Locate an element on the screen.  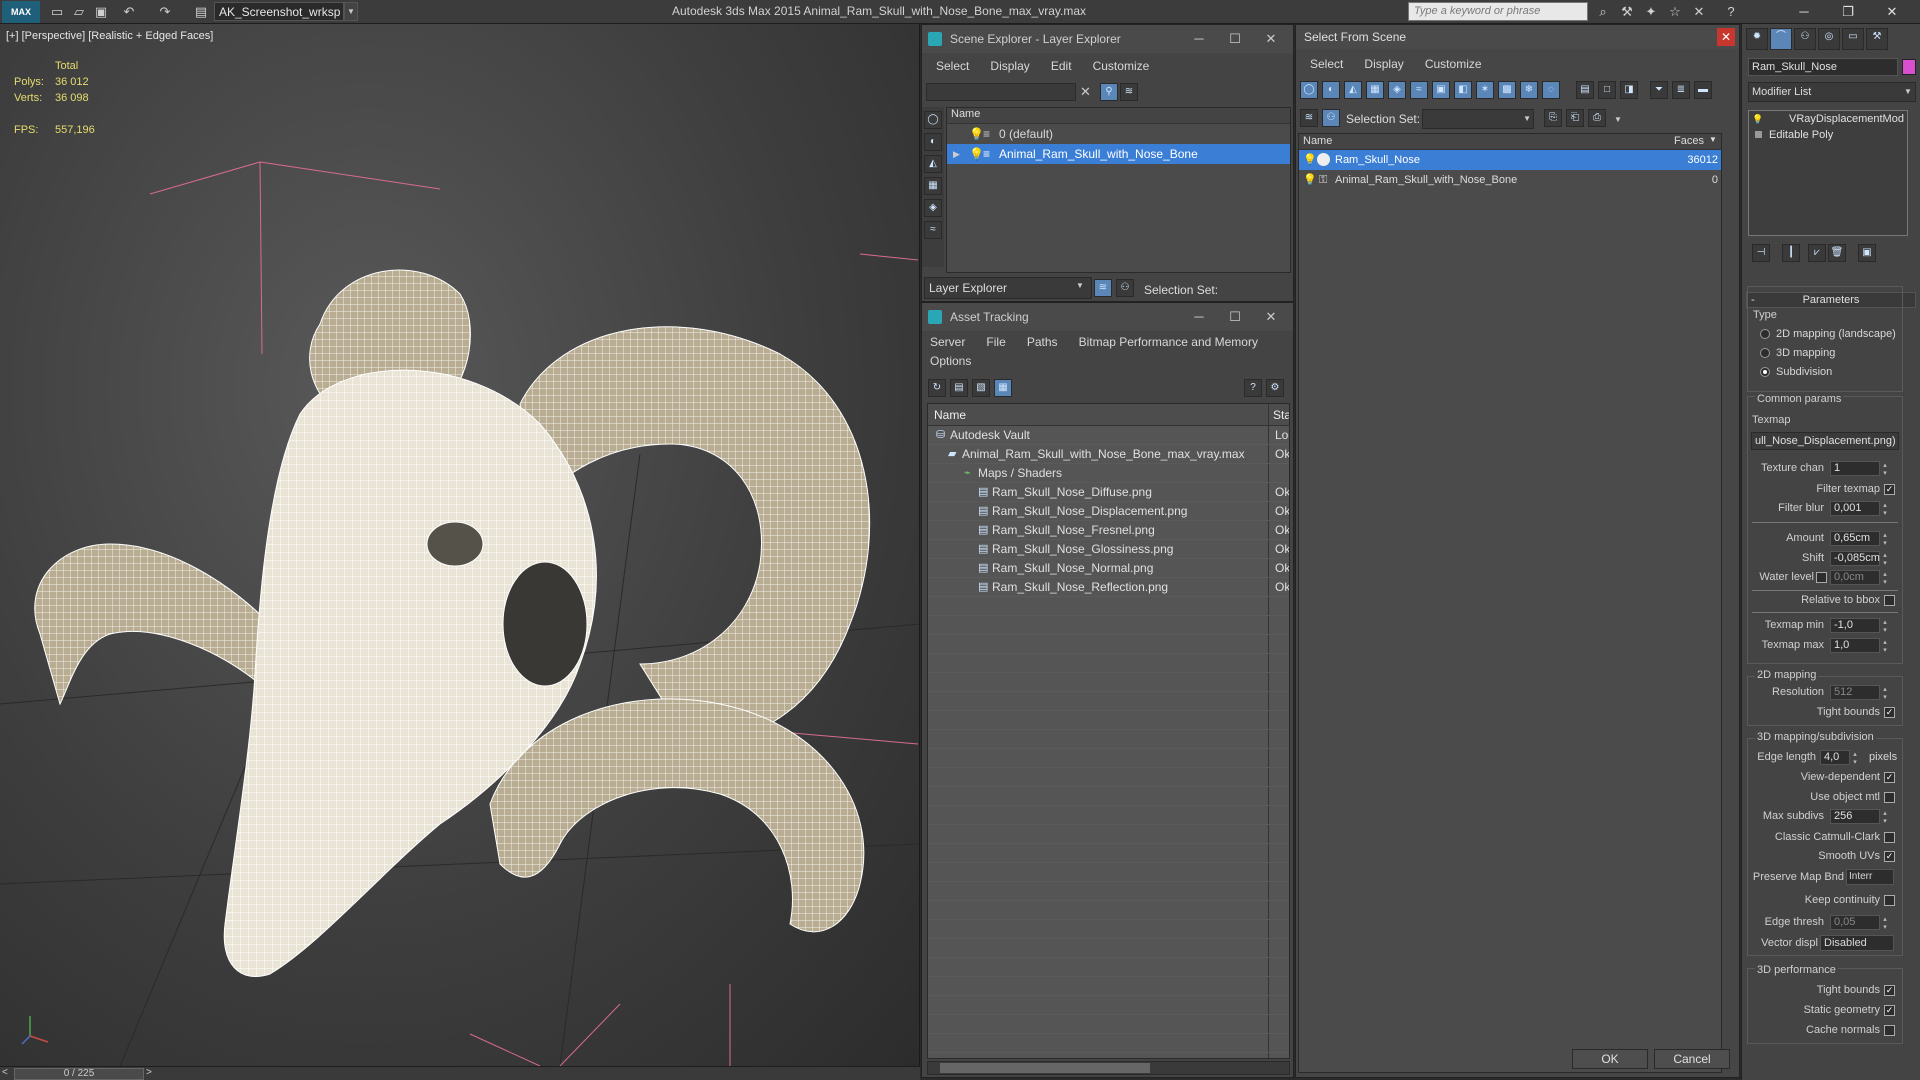
asset-minimize-icon: ─ is located at coordinates (1199, 317).